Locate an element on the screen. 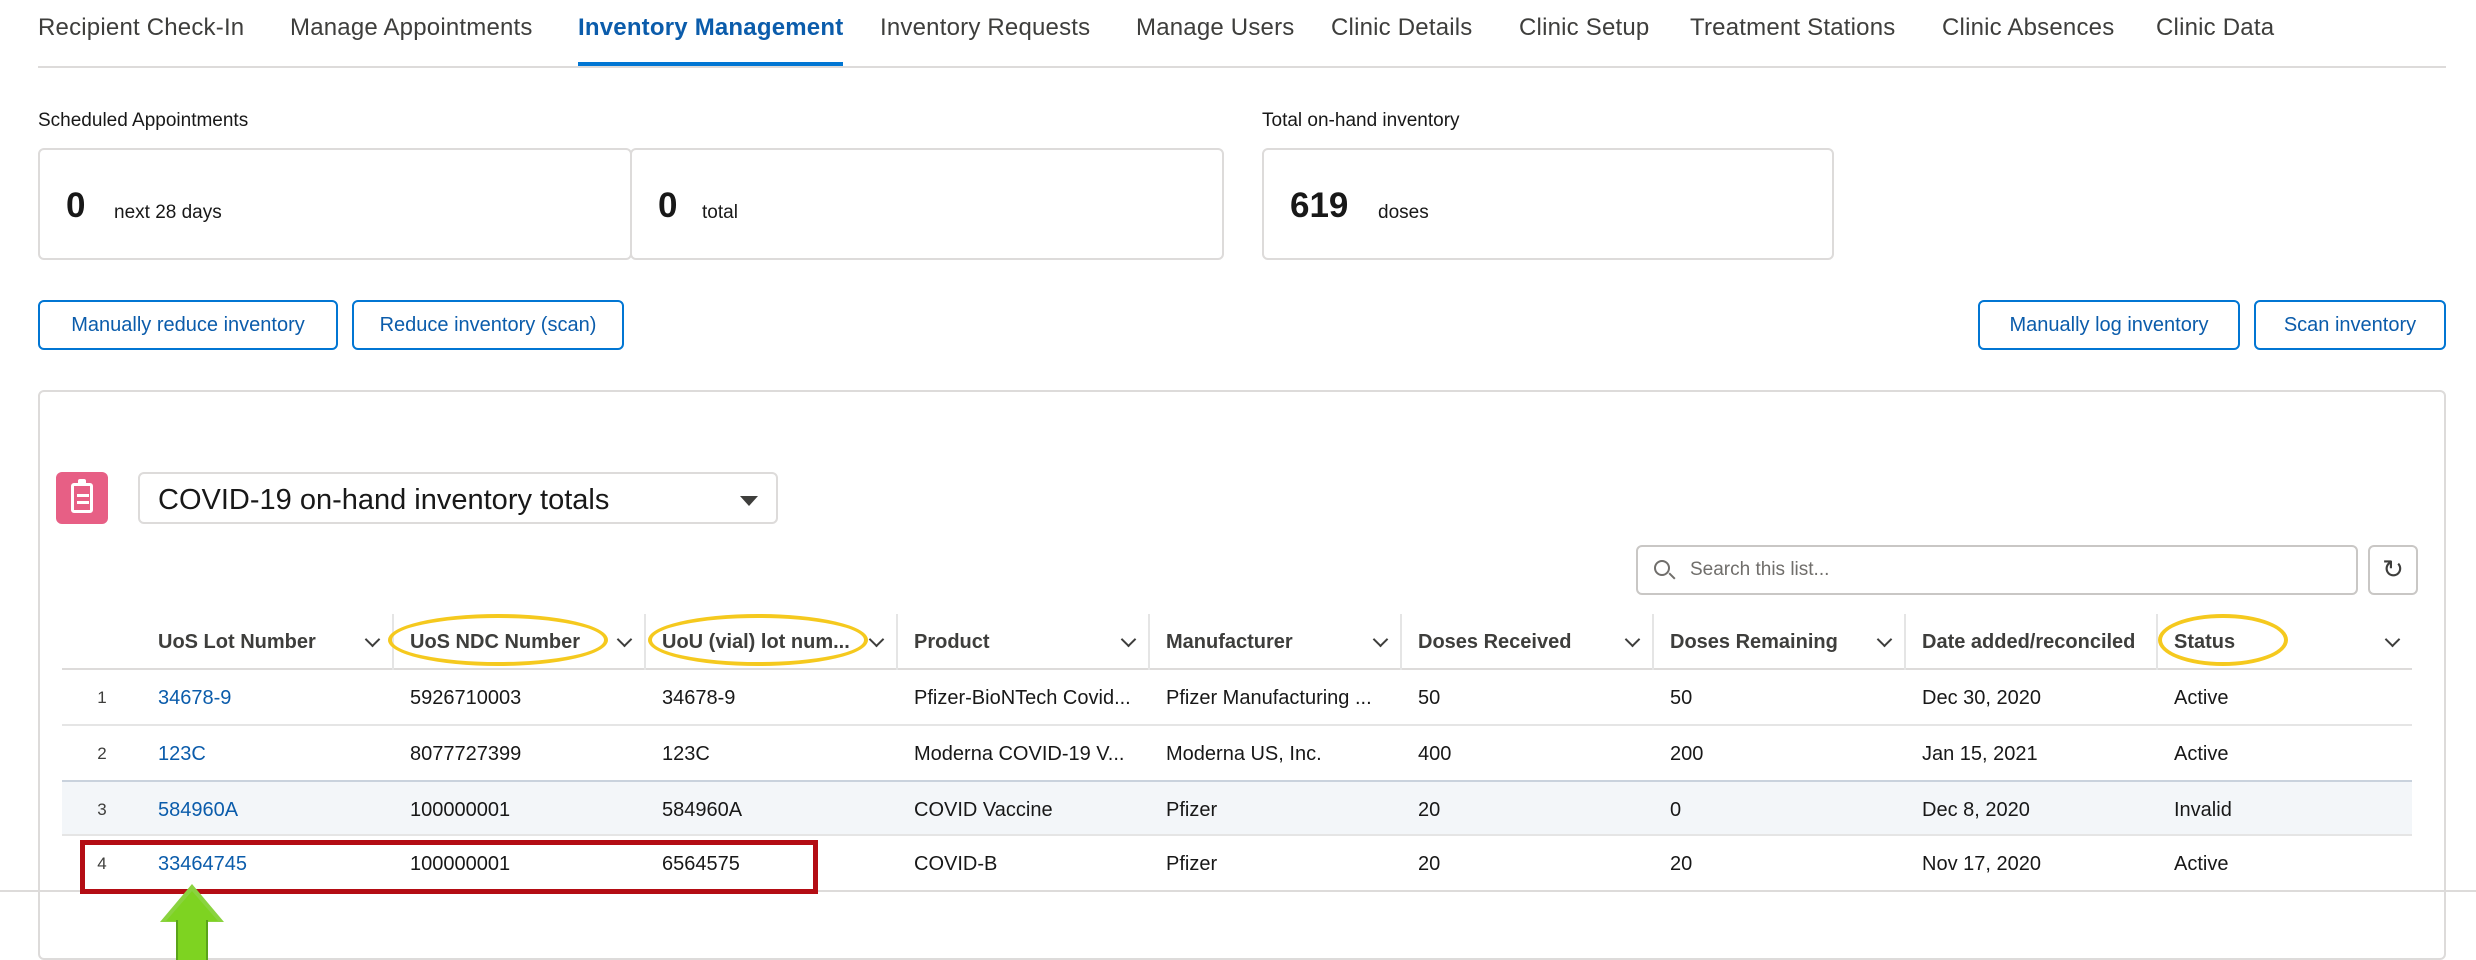  ndc-number: 5926710003 is located at coordinates (466, 698).